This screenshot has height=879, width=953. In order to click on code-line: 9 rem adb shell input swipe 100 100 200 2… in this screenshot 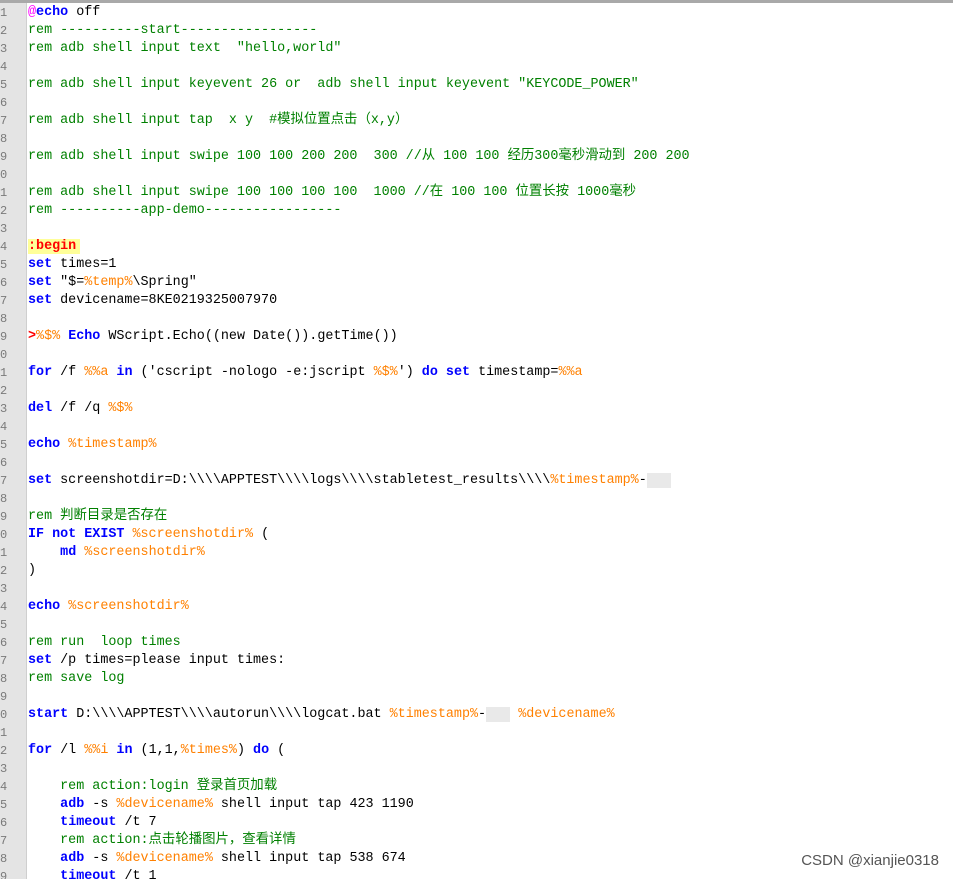, I will do `click(476, 157)`.